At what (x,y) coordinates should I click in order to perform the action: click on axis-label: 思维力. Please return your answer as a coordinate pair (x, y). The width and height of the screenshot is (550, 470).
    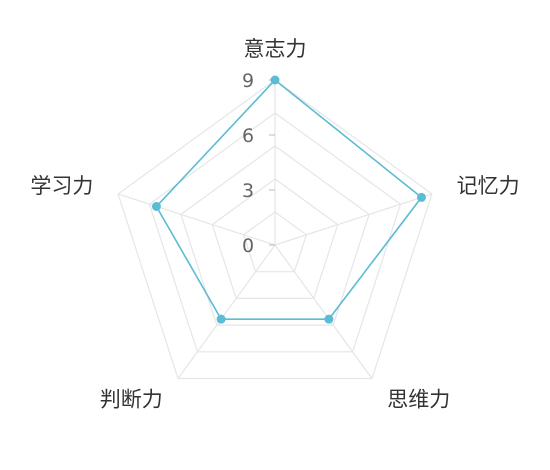
    Looking at the image, I should click on (418, 400).